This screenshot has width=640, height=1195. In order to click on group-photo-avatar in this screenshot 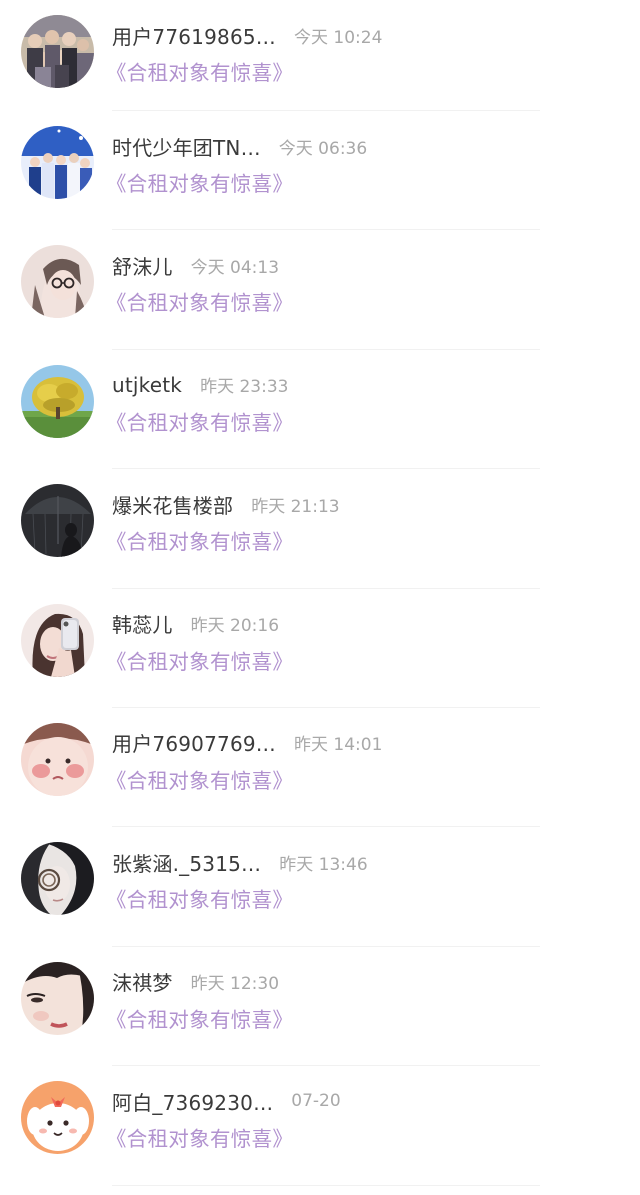, I will do `click(57, 51)`.